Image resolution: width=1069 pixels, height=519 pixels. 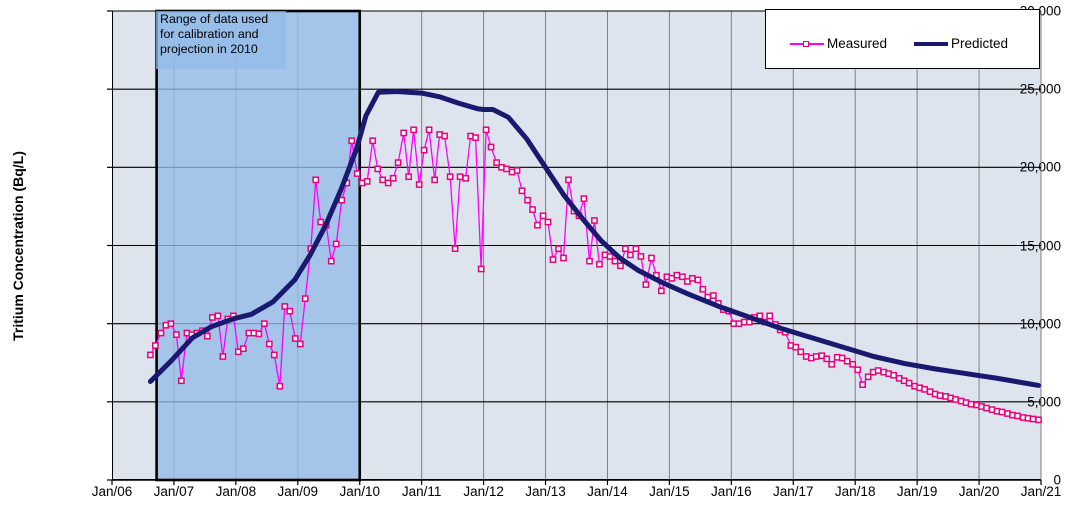 I want to click on annotation-line-3: projection in 2010, so click(x=209, y=49).